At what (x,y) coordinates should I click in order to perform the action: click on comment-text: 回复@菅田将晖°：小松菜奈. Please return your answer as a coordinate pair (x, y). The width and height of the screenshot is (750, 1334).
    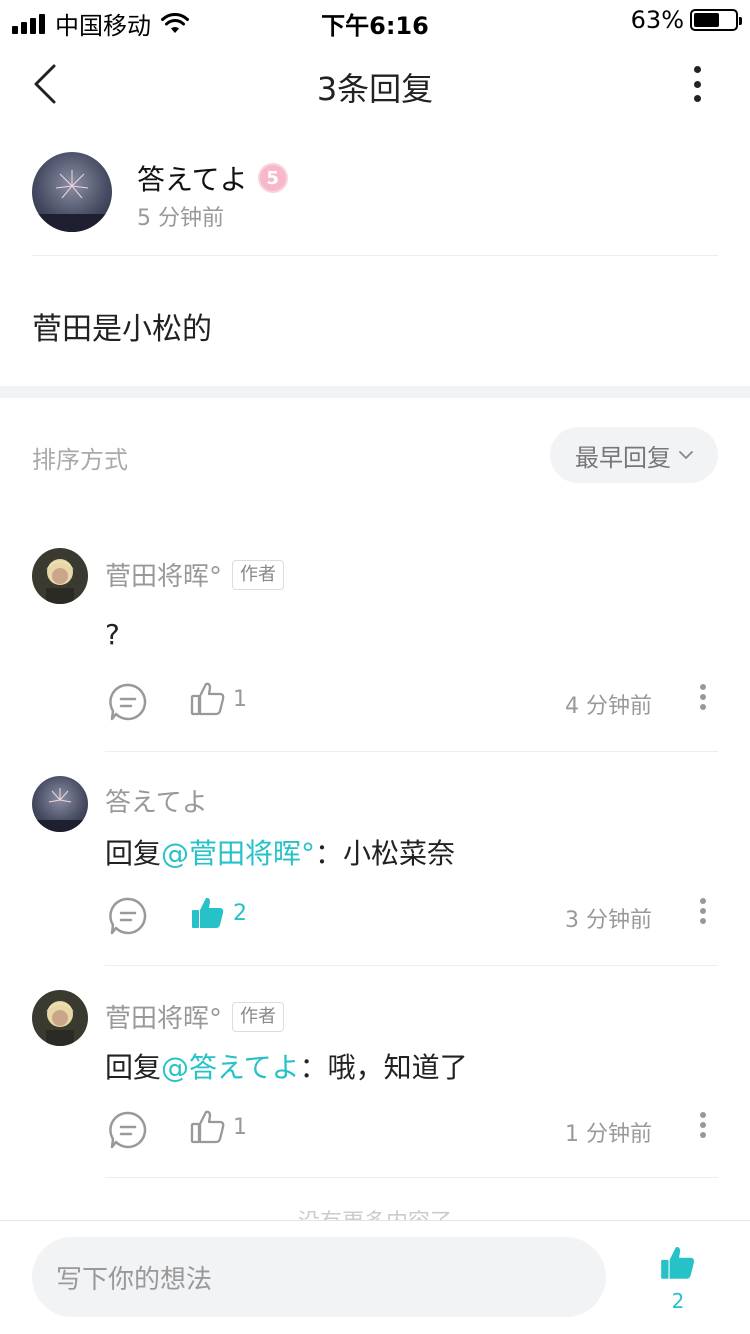
    Looking at the image, I should click on (280, 852).